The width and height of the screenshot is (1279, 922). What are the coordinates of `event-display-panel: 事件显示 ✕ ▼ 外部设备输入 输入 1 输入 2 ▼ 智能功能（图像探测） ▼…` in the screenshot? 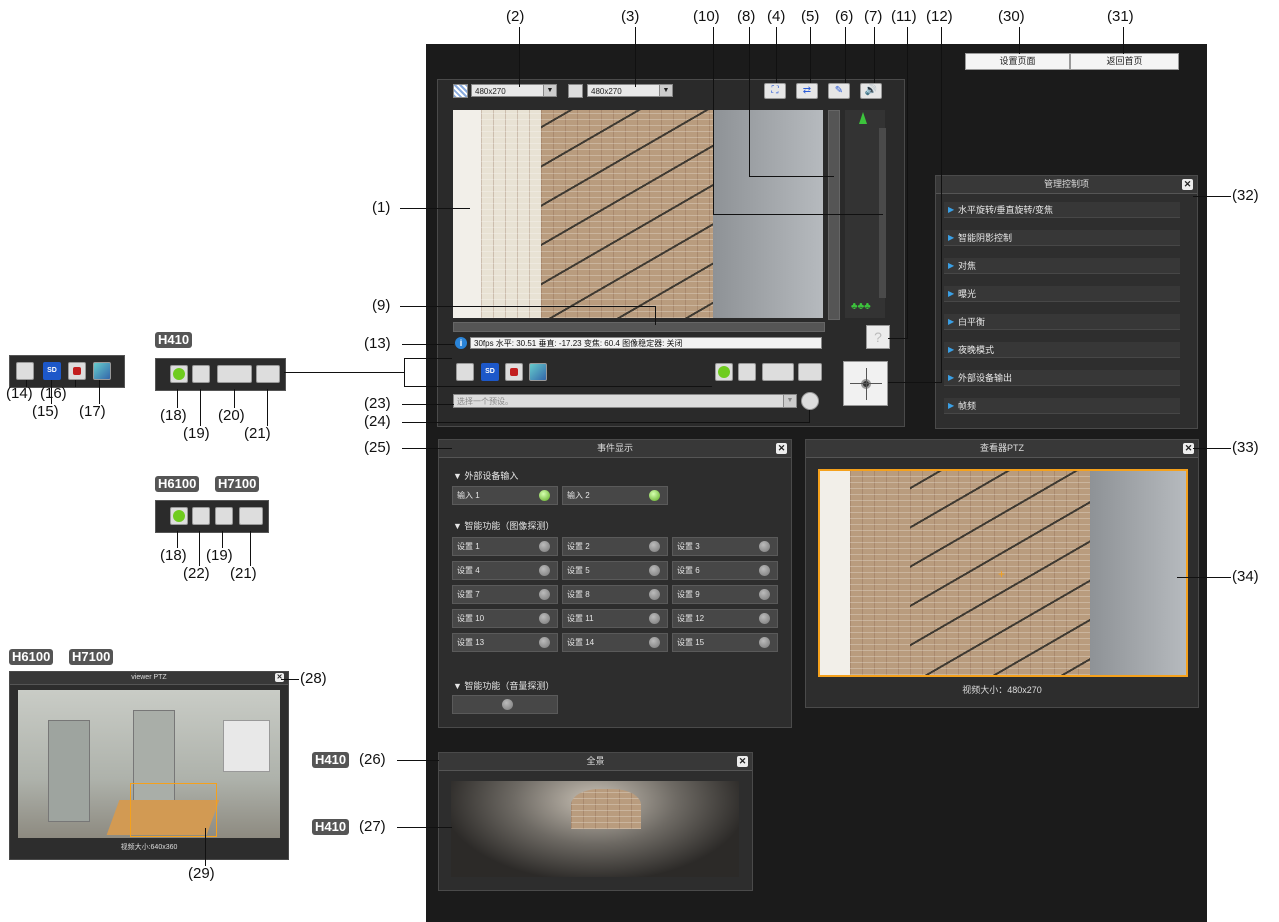 It's located at (615, 583).